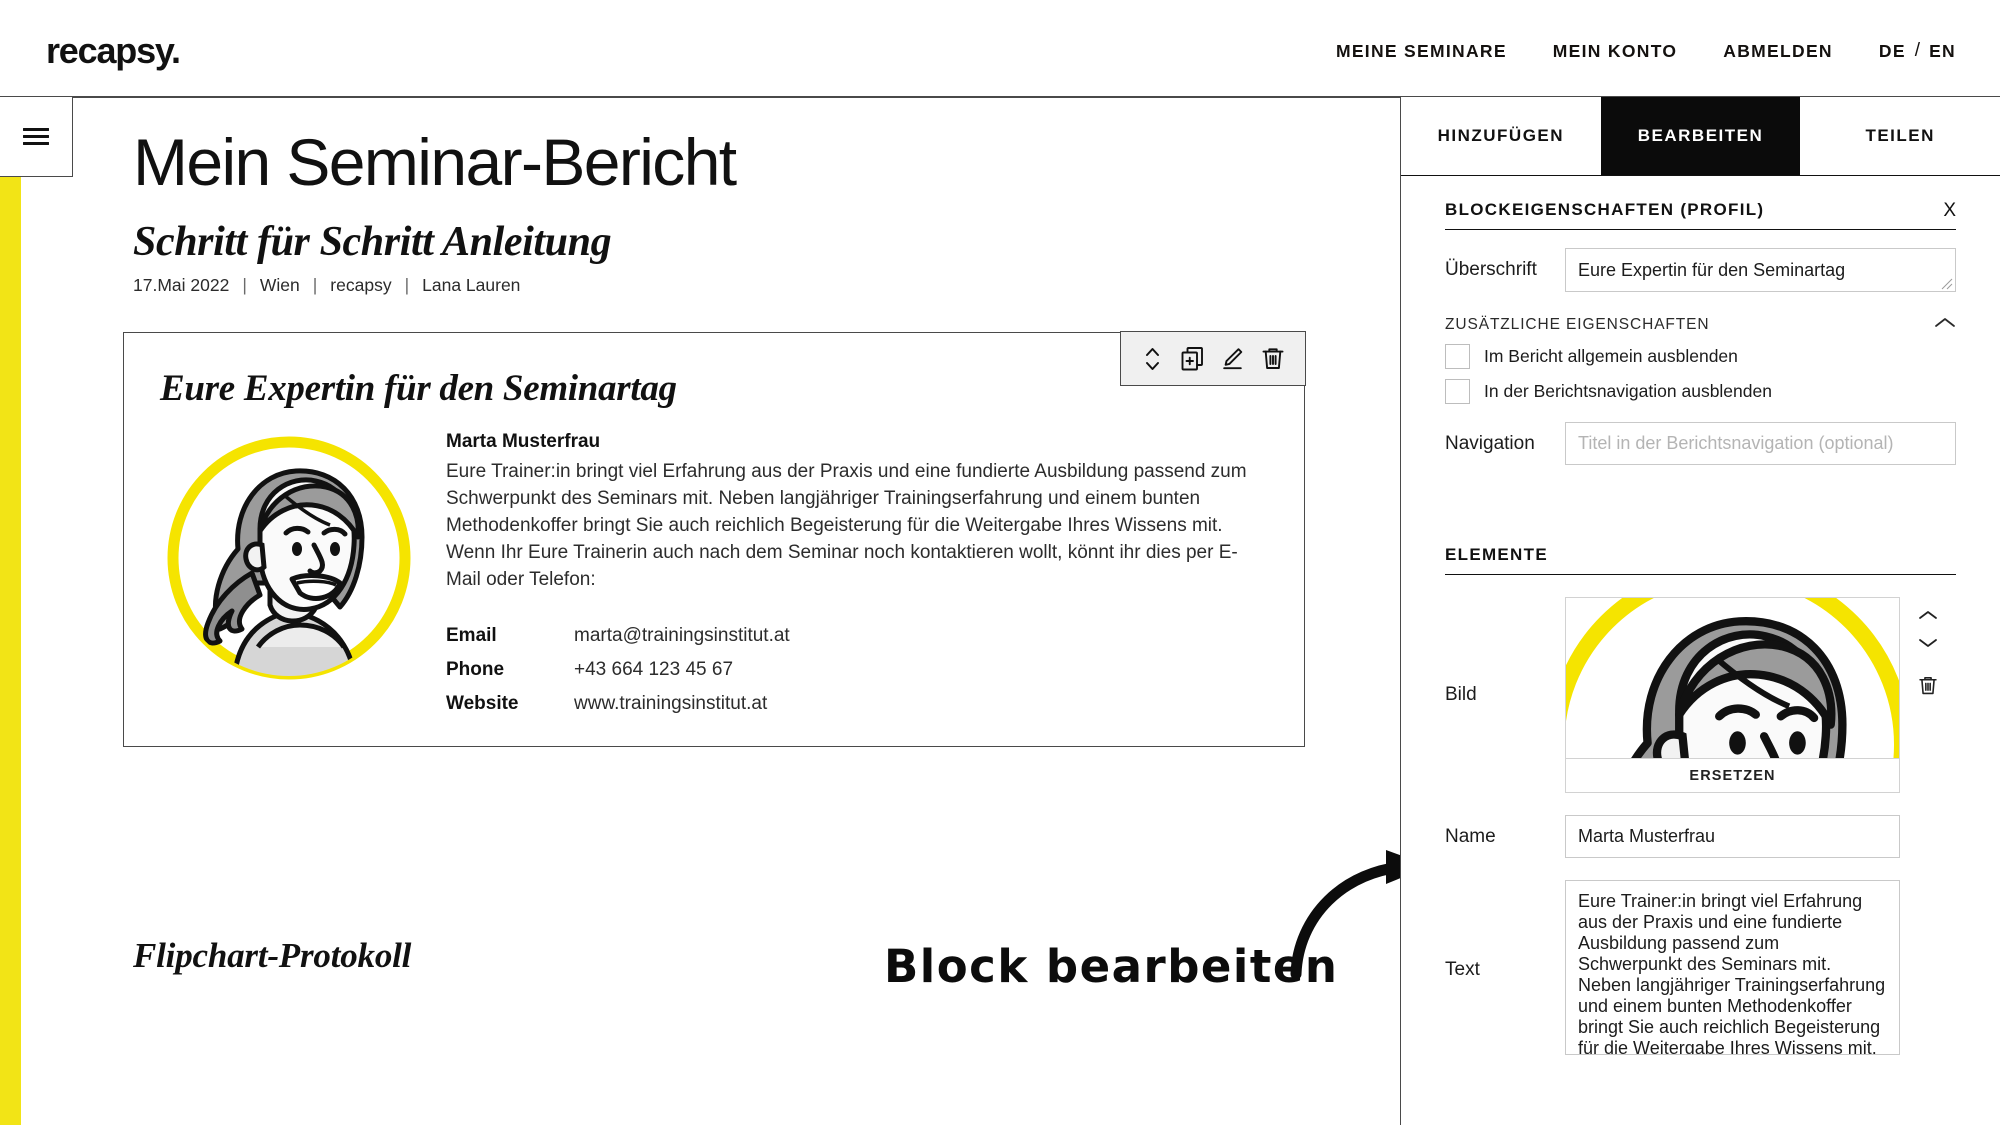  Describe the element at coordinates (1462, 969) in the screenshot. I see `element-label-text: Text` at that location.